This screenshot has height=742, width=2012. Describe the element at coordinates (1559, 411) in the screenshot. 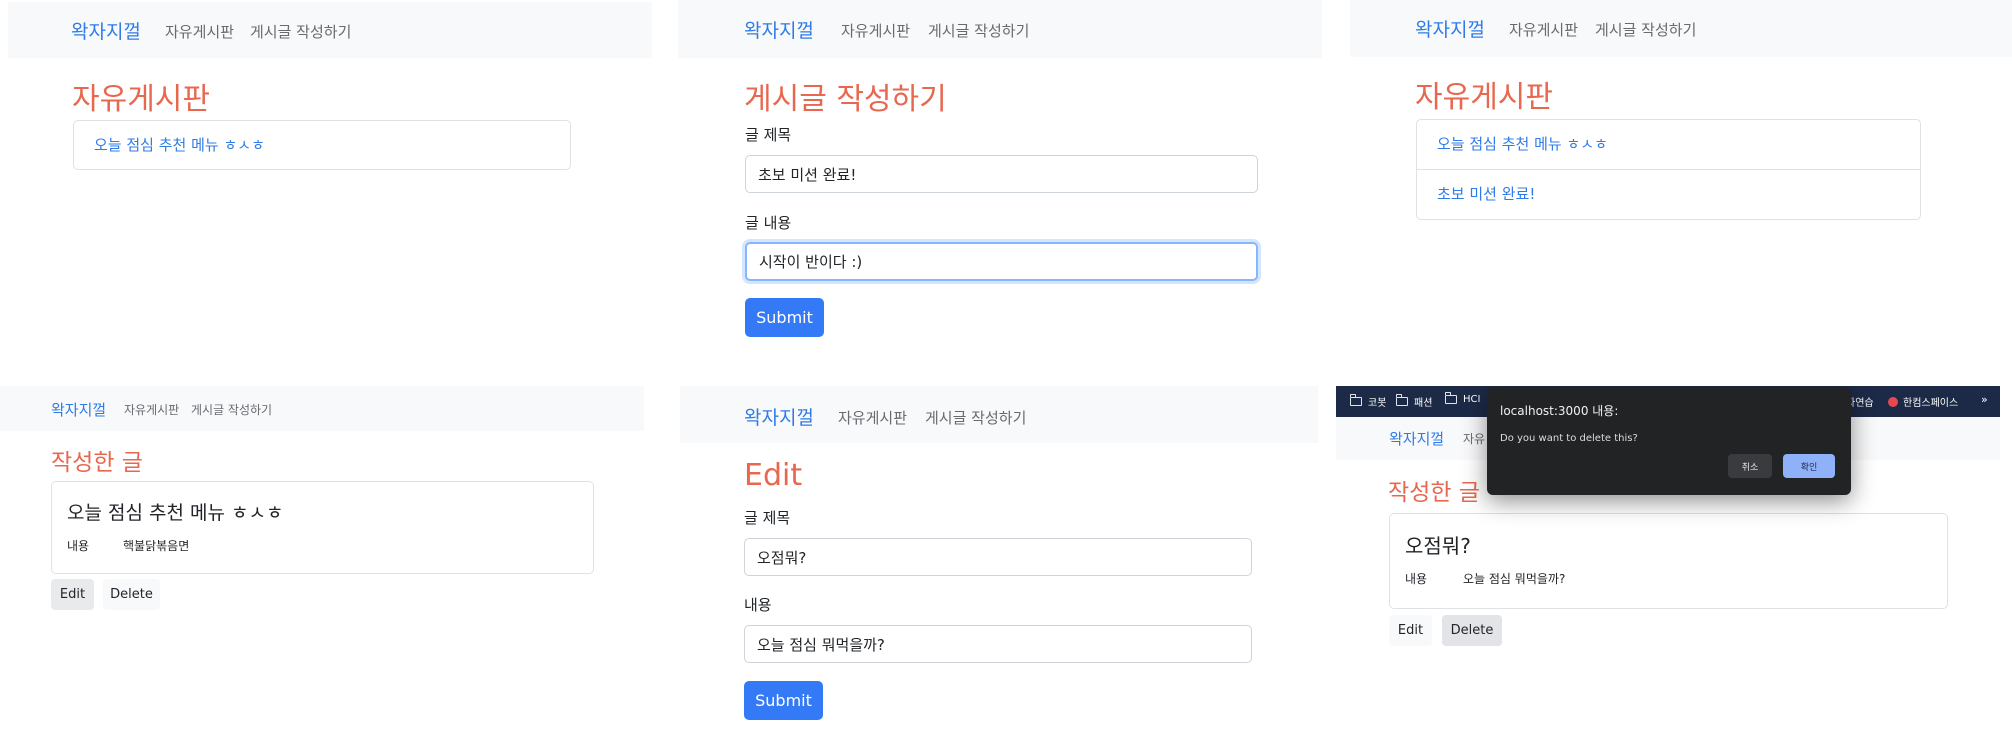

I see `dialog-origin: localhost:3000 내용:` at that location.